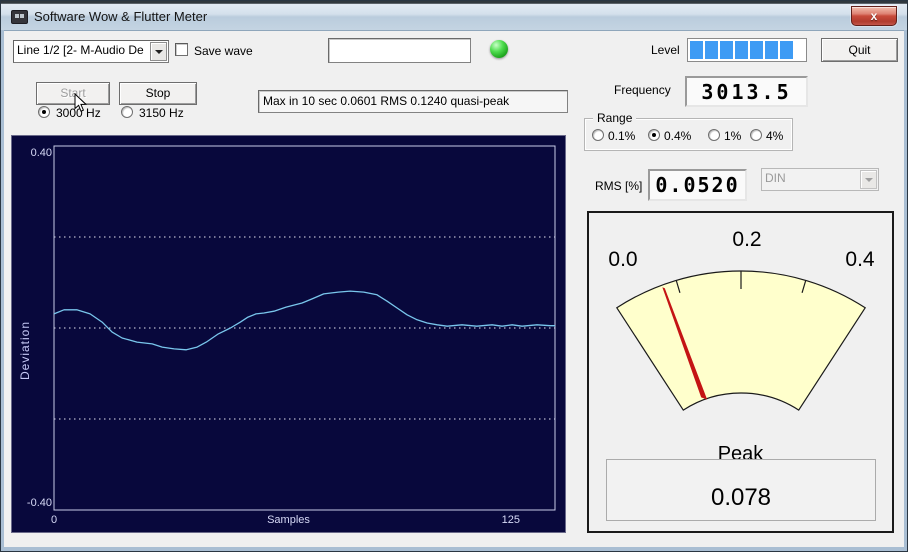  I want to click on range-group-label: Range, so click(615, 118).